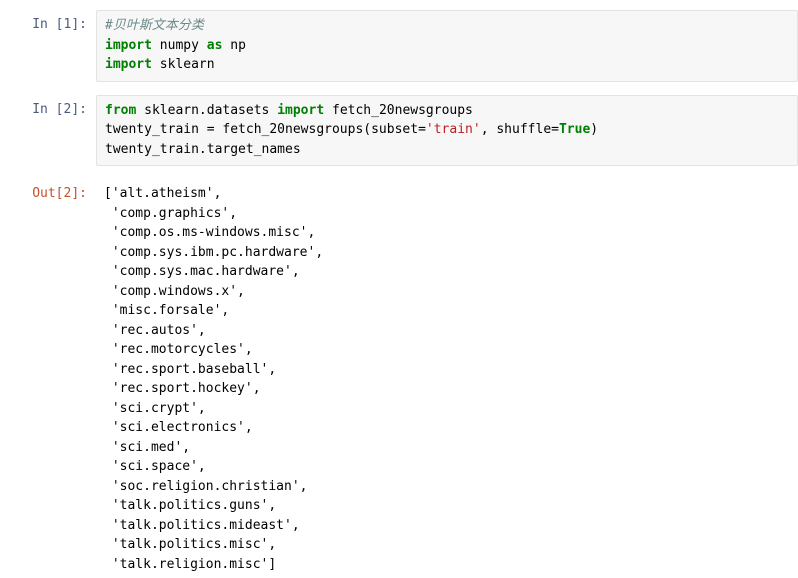  What do you see at coordinates (206, 486) in the screenshot?
I see `output-line: 'soc.religion.christian',` at bounding box center [206, 486].